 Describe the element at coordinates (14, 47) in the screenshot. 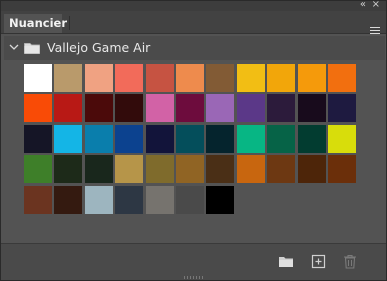

I see `chevron-down-icon` at that location.